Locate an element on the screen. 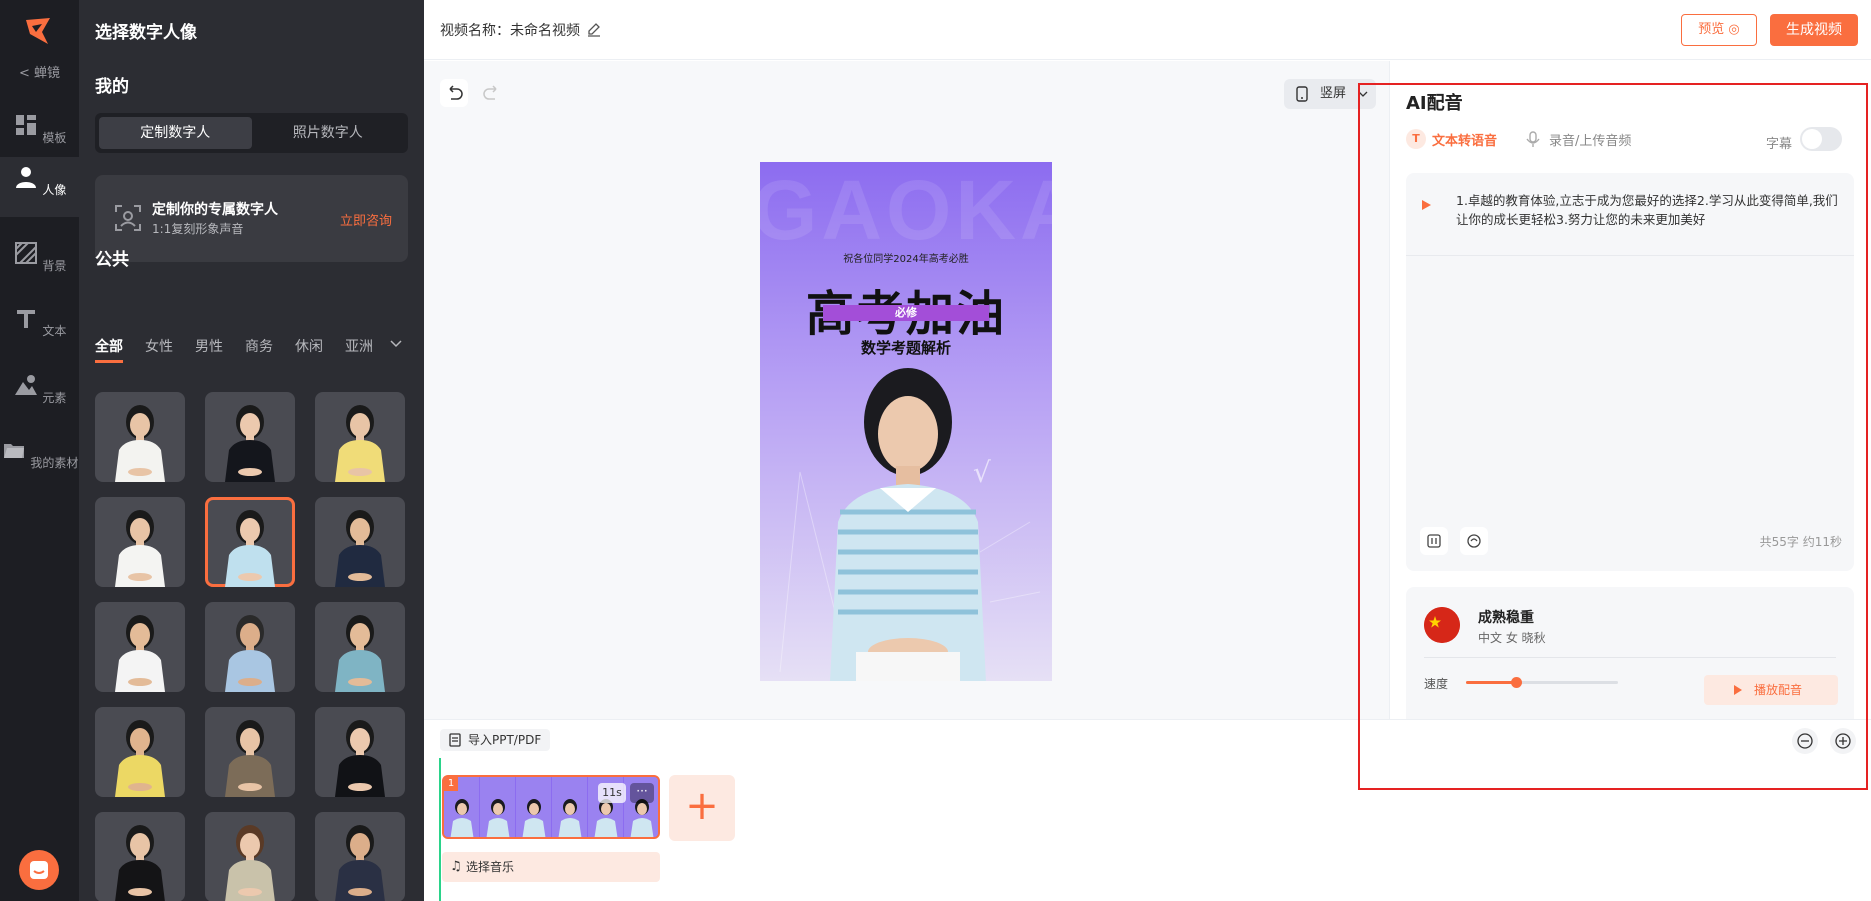 Image resolution: width=1871 pixels, height=901 pixels. filter-female: 女性 is located at coordinates (159, 349).